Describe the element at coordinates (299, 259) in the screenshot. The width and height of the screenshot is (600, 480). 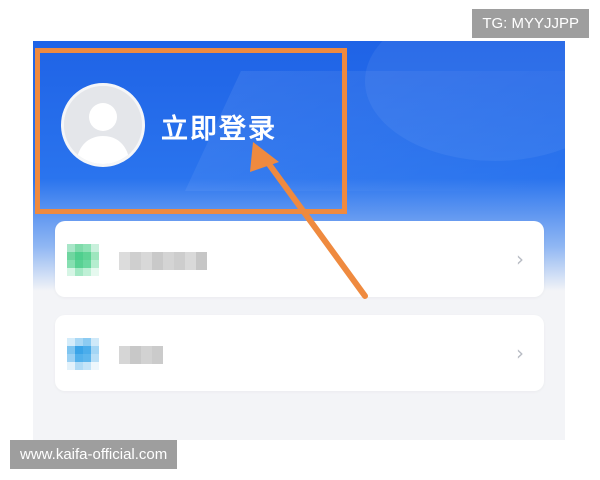
I see `menu-item-1: ›` at that location.